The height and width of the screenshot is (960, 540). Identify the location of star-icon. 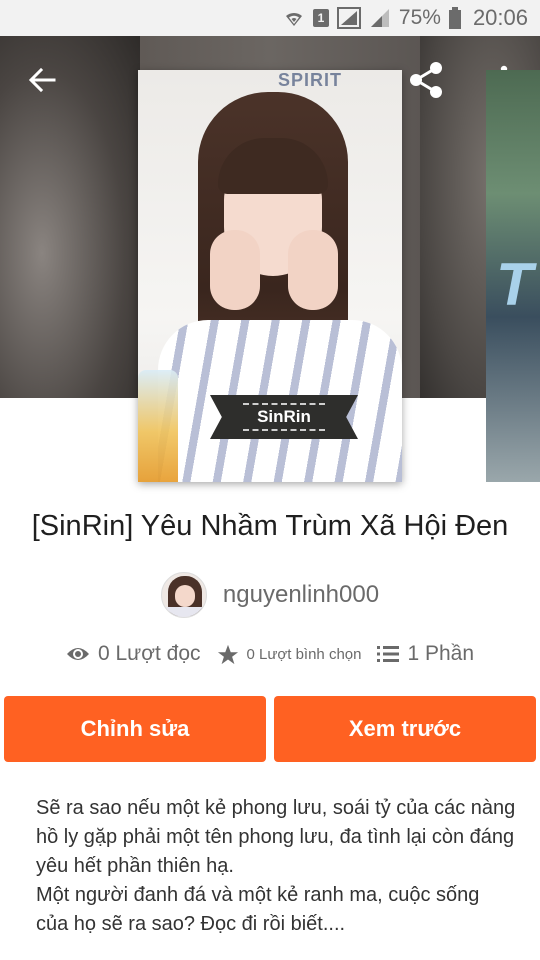
(227, 654).